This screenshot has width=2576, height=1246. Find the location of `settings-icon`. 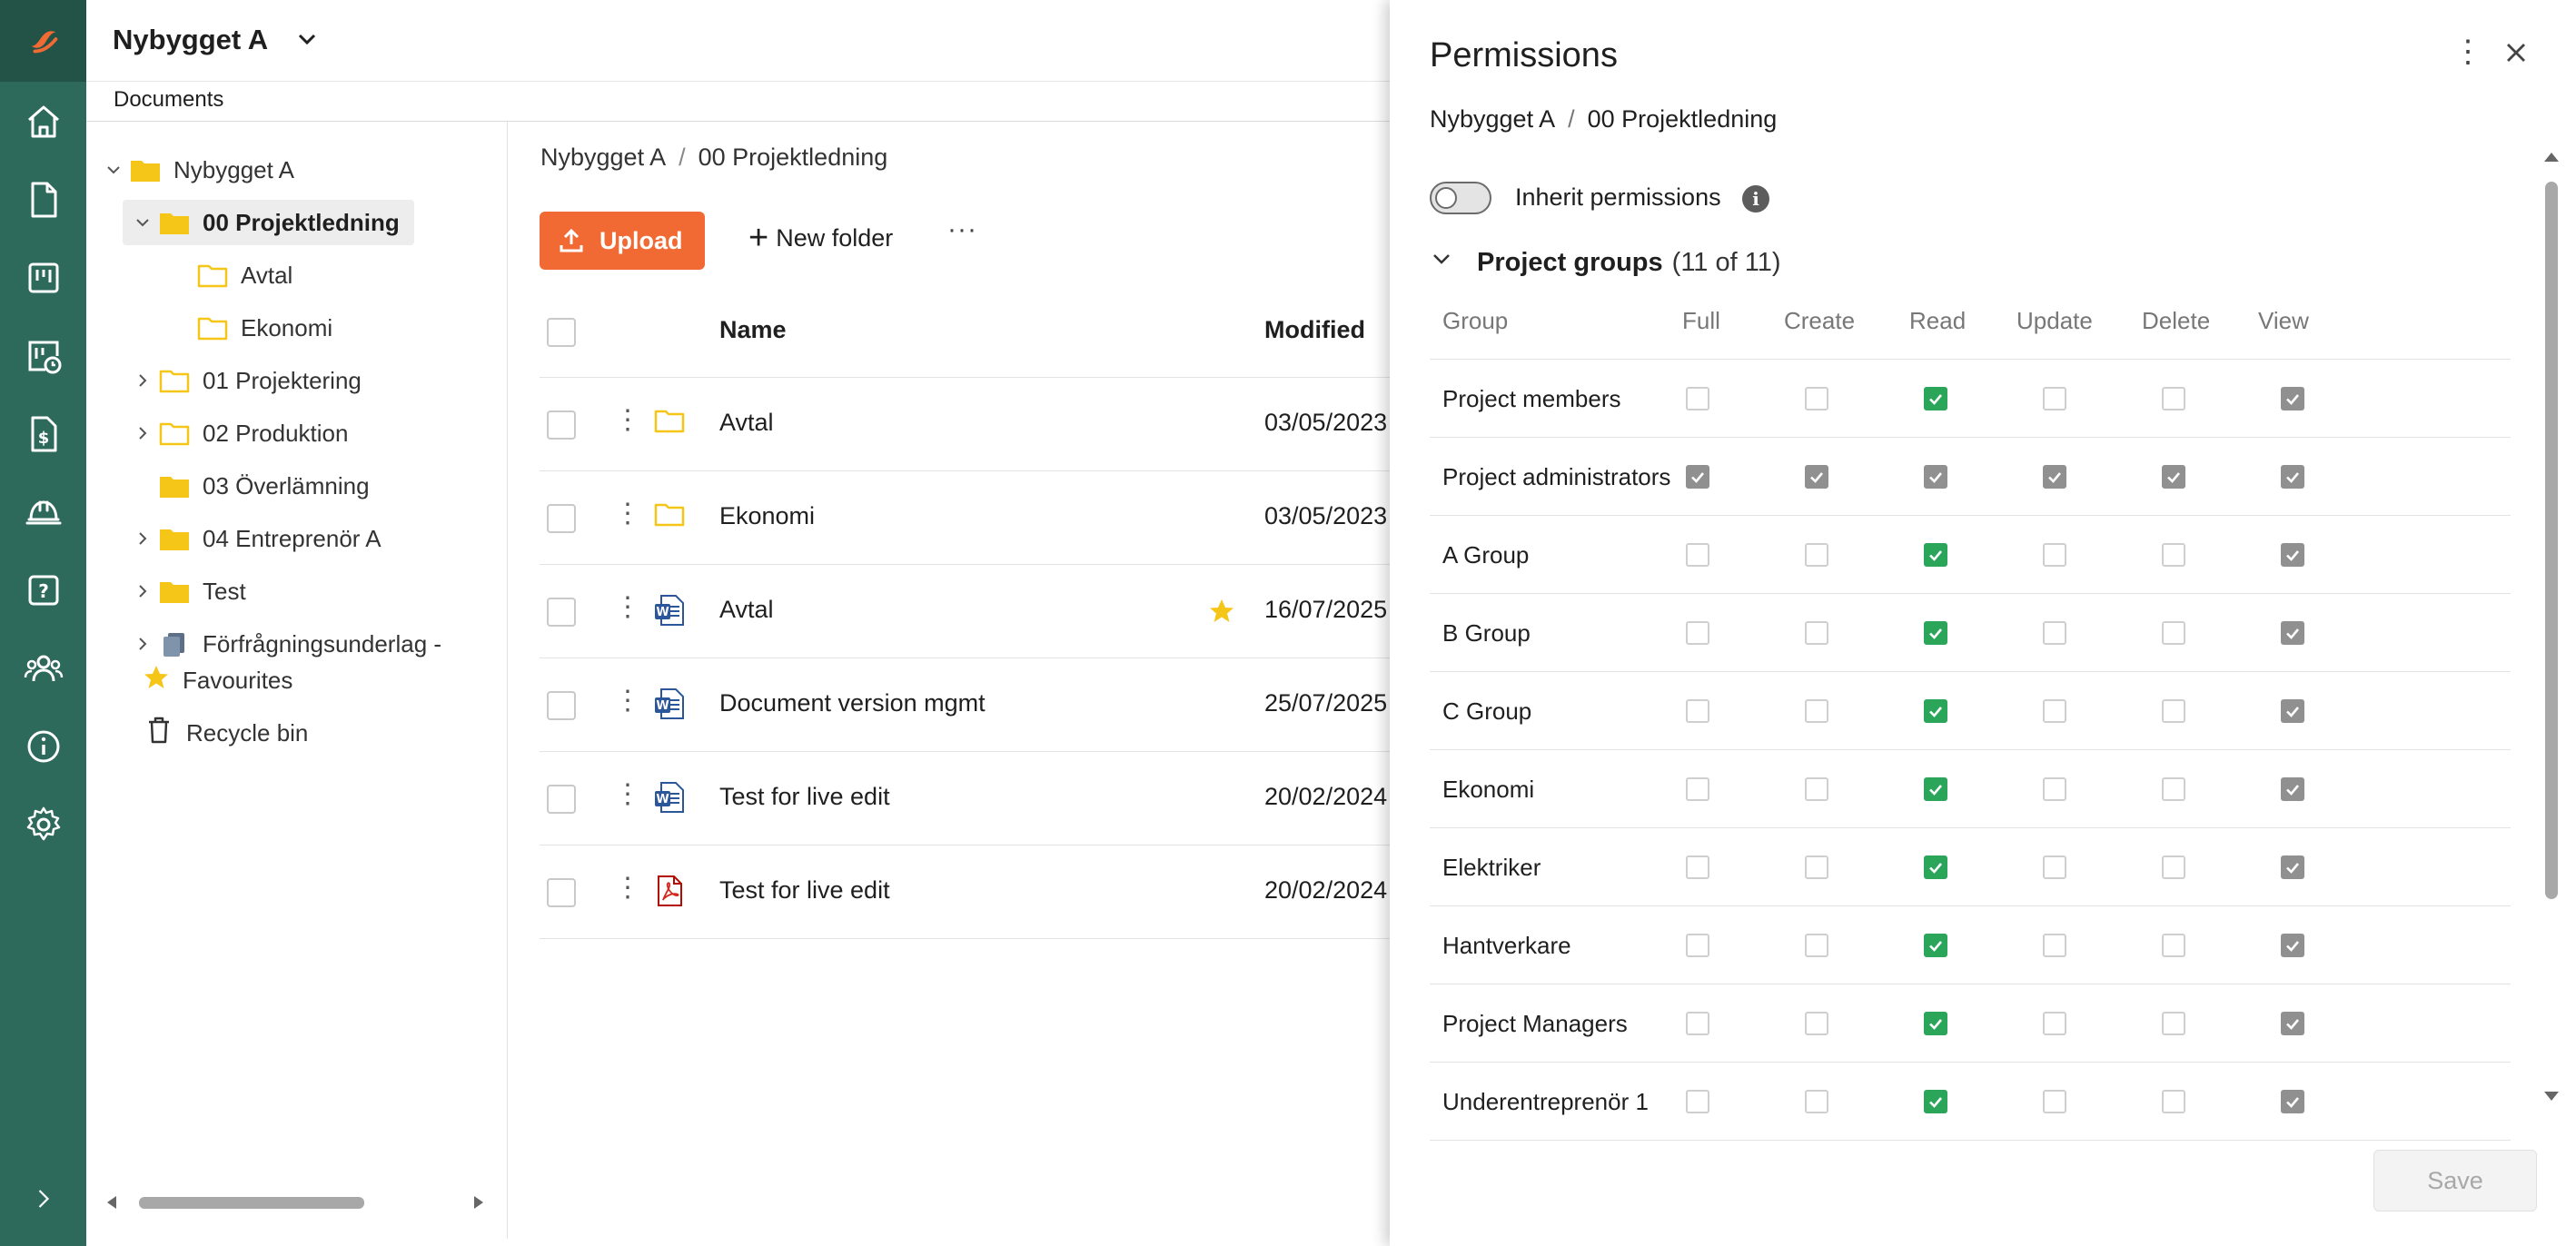

settings-icon is located at coordinates (43, 825).